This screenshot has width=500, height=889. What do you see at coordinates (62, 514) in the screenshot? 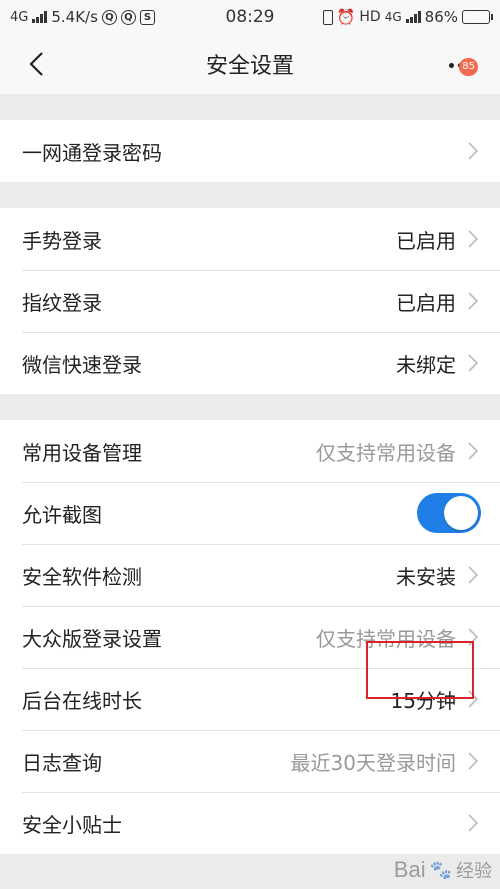
I see `row-label: 允许截图` at bounding box center [62, 514].